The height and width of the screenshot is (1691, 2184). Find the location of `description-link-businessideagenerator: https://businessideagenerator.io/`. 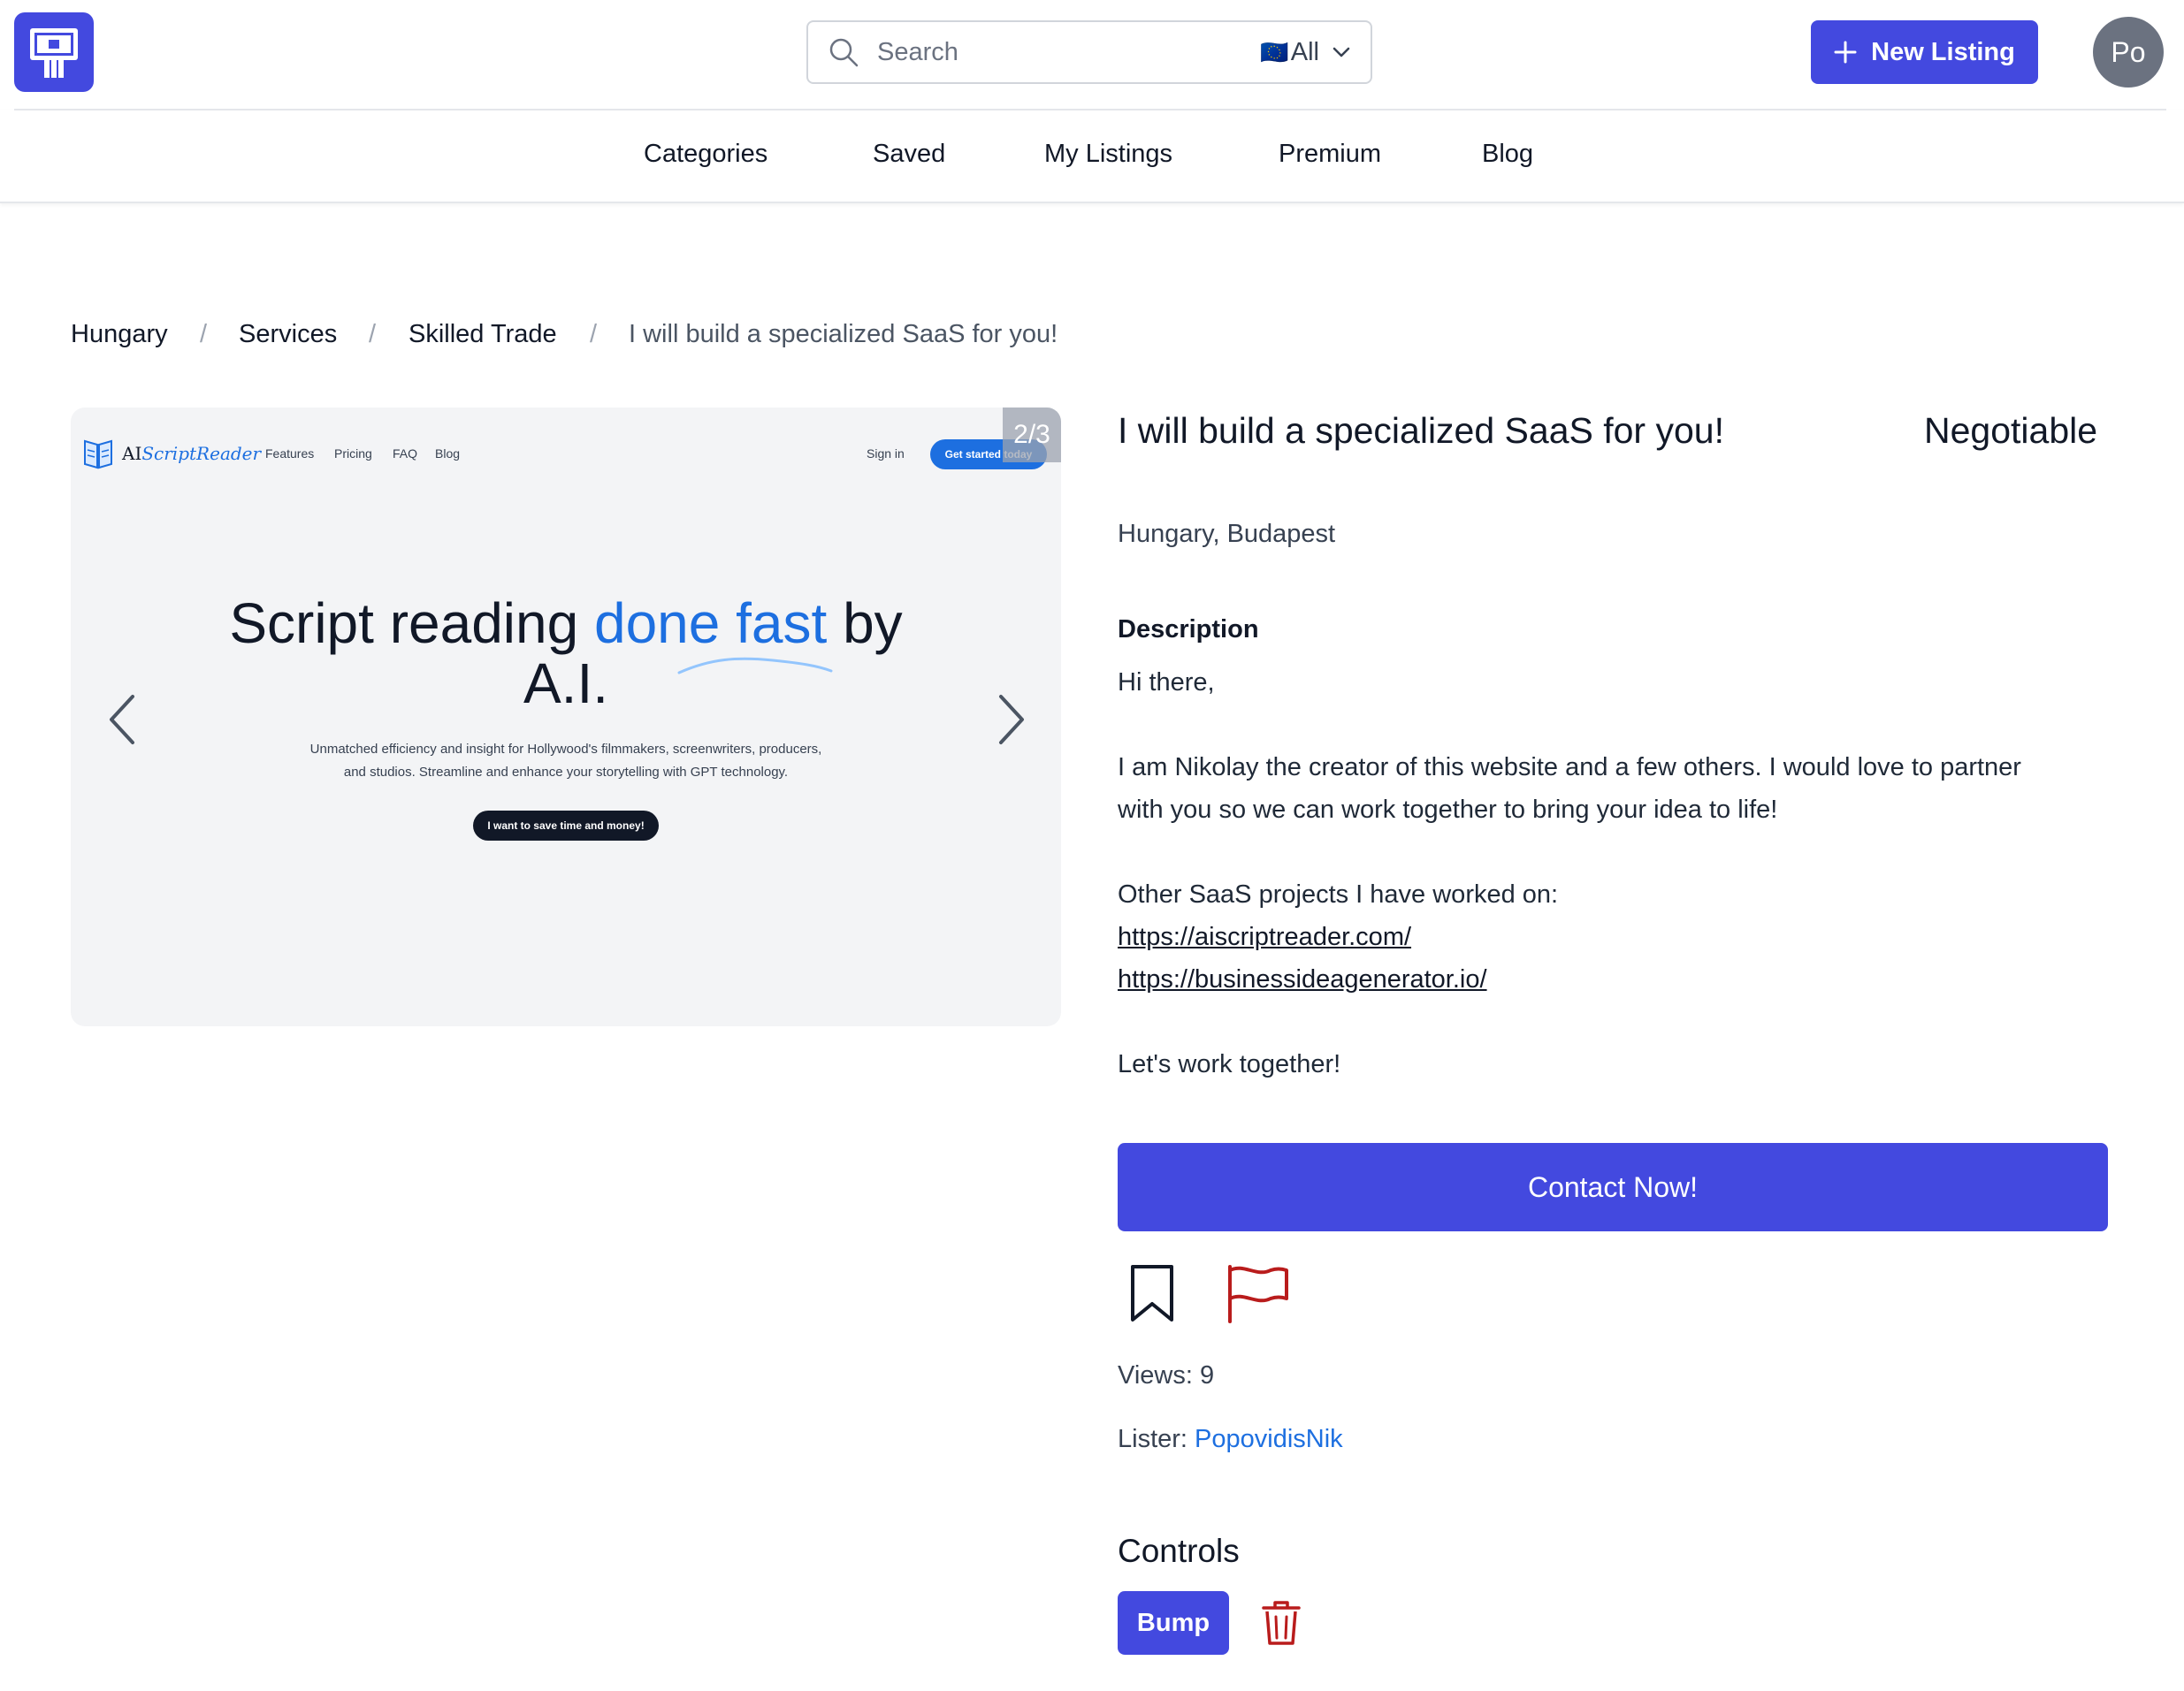

description-link-businessideagenerator: https://businessideagenerator.io/ is located at coordinates (1302, 979).